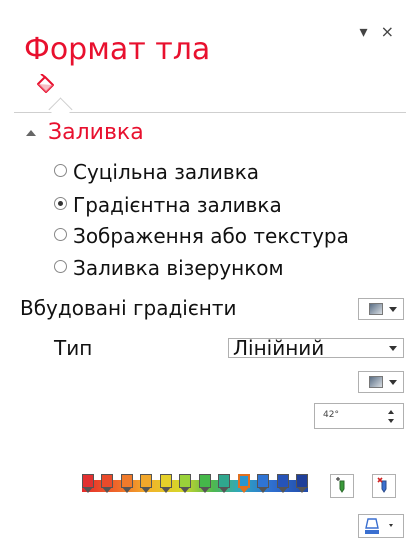 This screenshot has width=414, height=544. I want to click on gradient-swatch-icon, so click(376, 309).